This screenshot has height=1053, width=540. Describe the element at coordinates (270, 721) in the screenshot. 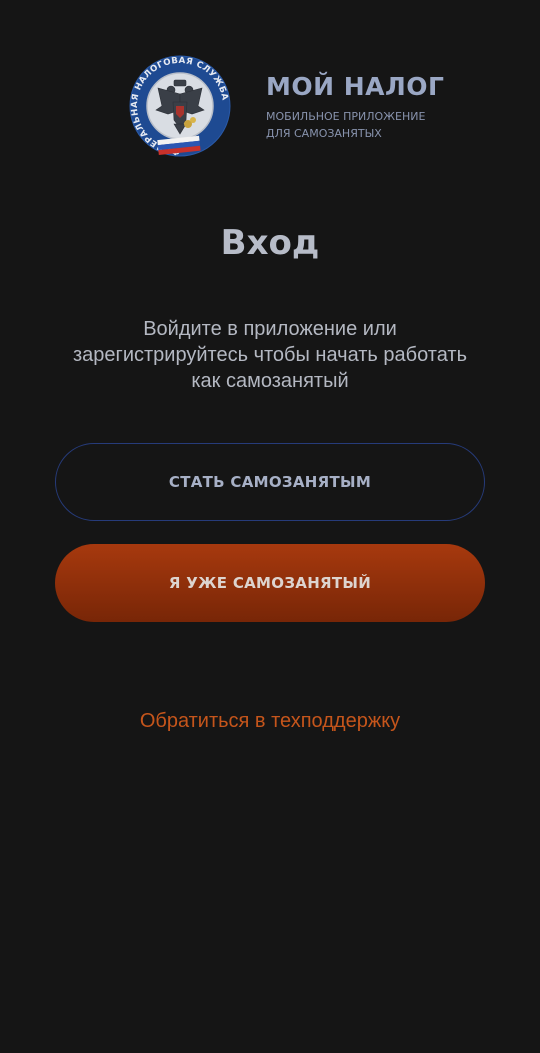

I see `support-link: Обратиться в техподдержку` at that location.